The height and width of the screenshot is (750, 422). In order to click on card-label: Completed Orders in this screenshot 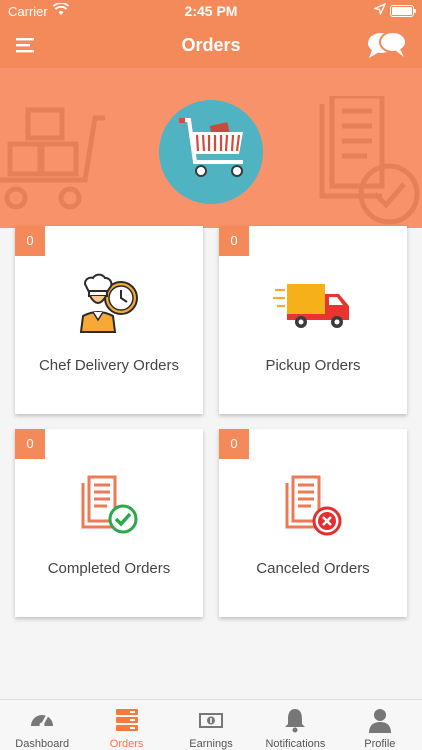, I will do `click(109, 568)`.